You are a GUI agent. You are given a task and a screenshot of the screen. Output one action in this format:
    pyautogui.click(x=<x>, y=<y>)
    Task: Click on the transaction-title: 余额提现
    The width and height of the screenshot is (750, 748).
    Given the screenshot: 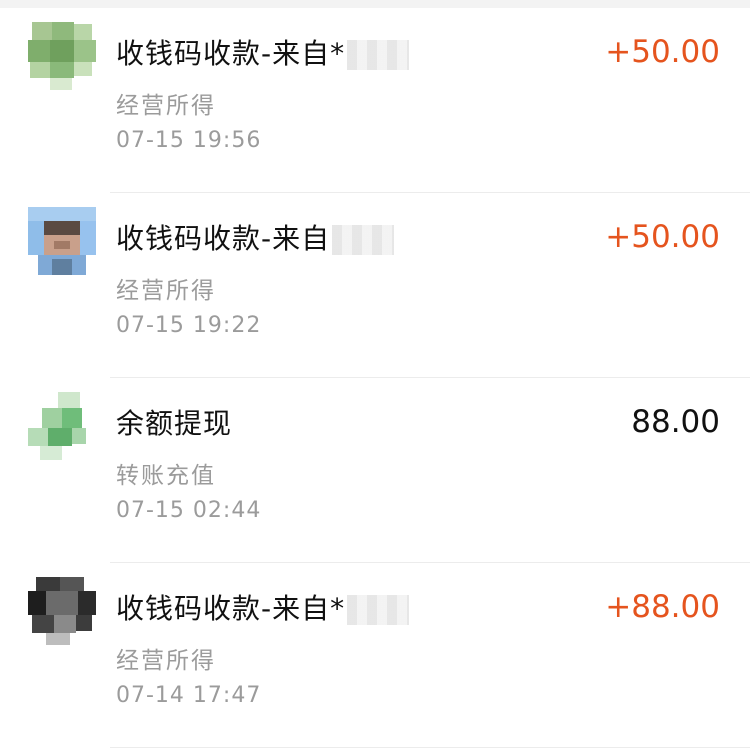 What is the action you would take?
    pyautogui.click(x=174, y=423)
    